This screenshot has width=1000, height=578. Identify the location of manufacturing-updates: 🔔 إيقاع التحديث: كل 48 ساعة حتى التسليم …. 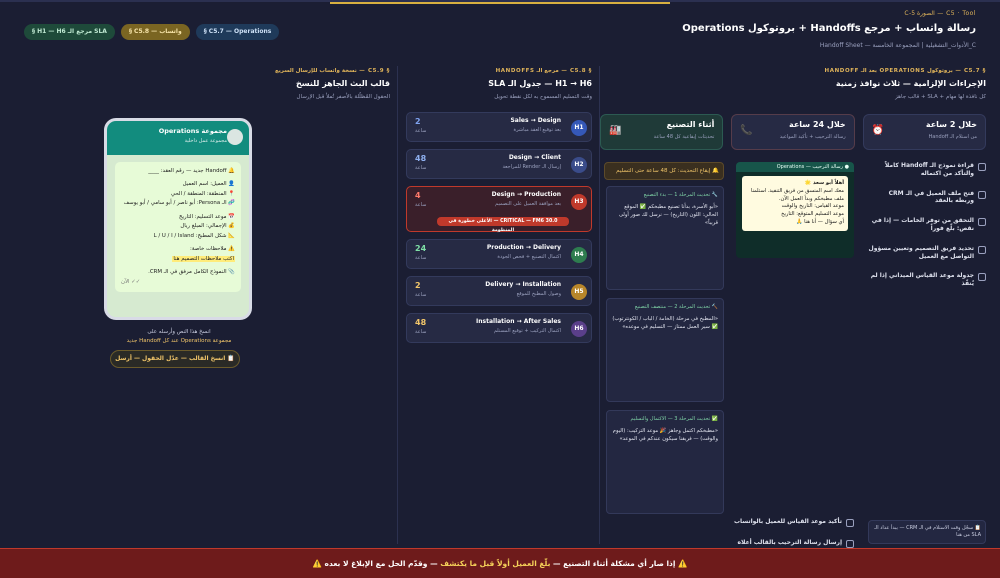
(664, 342).